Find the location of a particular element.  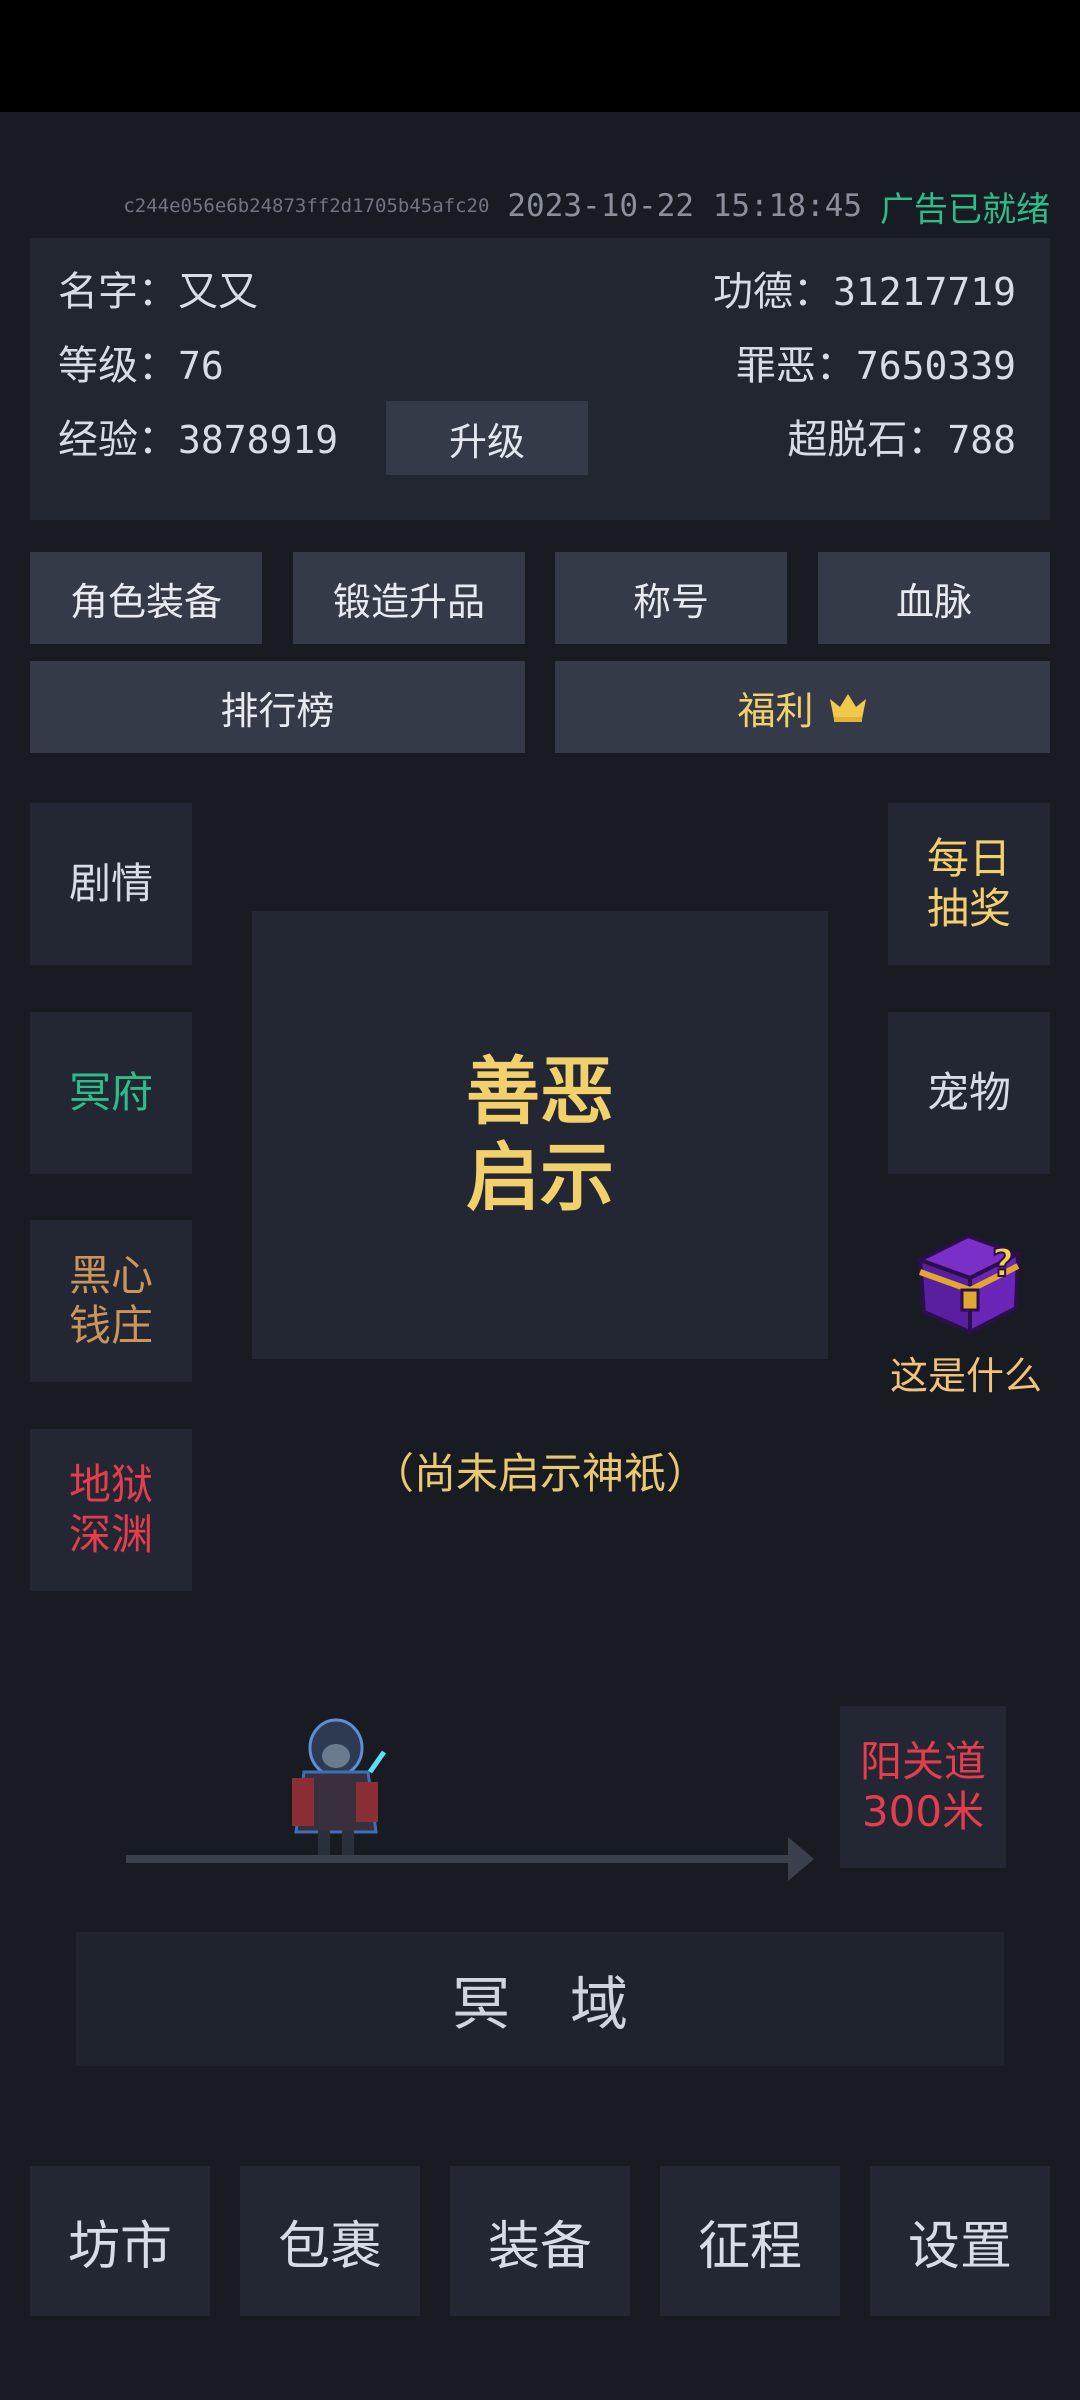

level-label: 等级： is located at coordinates (118, 366).